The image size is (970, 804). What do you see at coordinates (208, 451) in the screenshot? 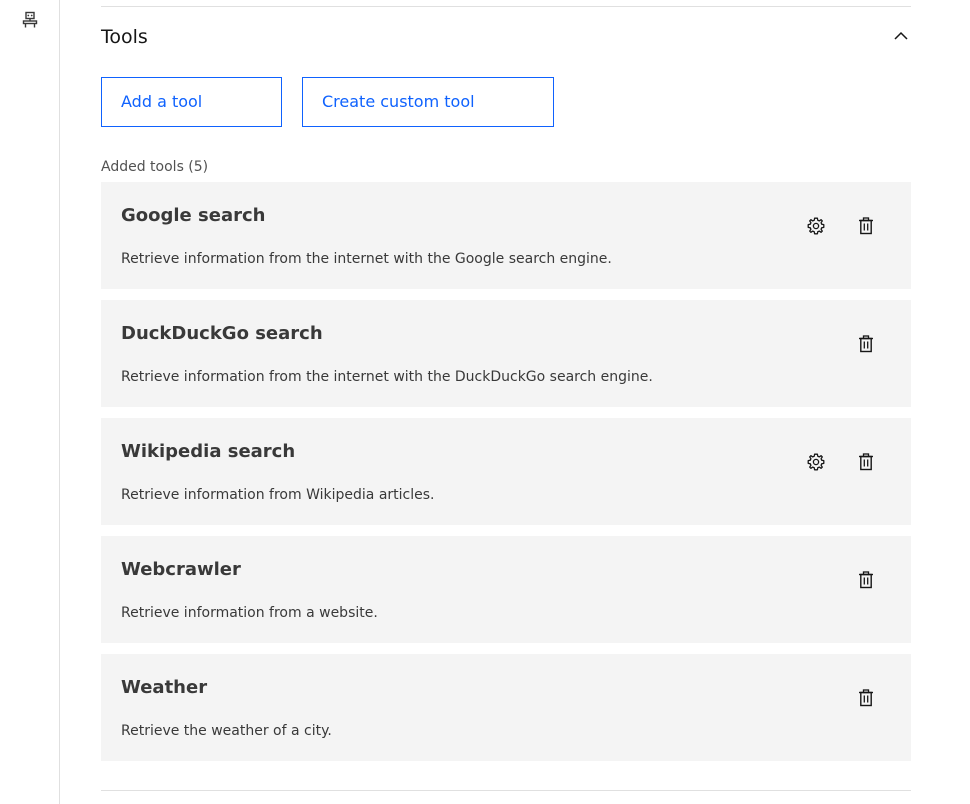
I see `tool-name: Wikipedia search` at bounding box center [208, 451].